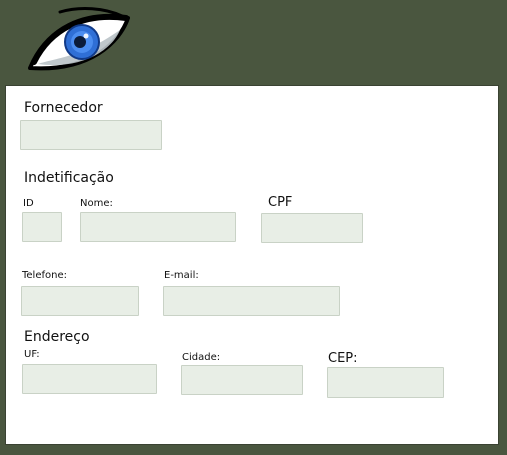  I want to click on city-label: Cidade:, so click(201, 357).